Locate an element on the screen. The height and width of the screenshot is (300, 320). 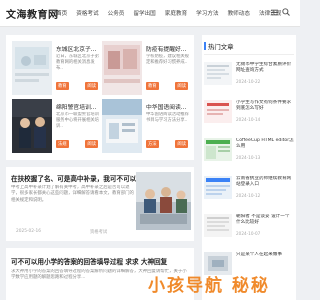
card-item: 中华国语阅读... 中华国语阅读活动推荐书目与学习方法分享.. 方法 阅读 is located at coordinates (146, 126).